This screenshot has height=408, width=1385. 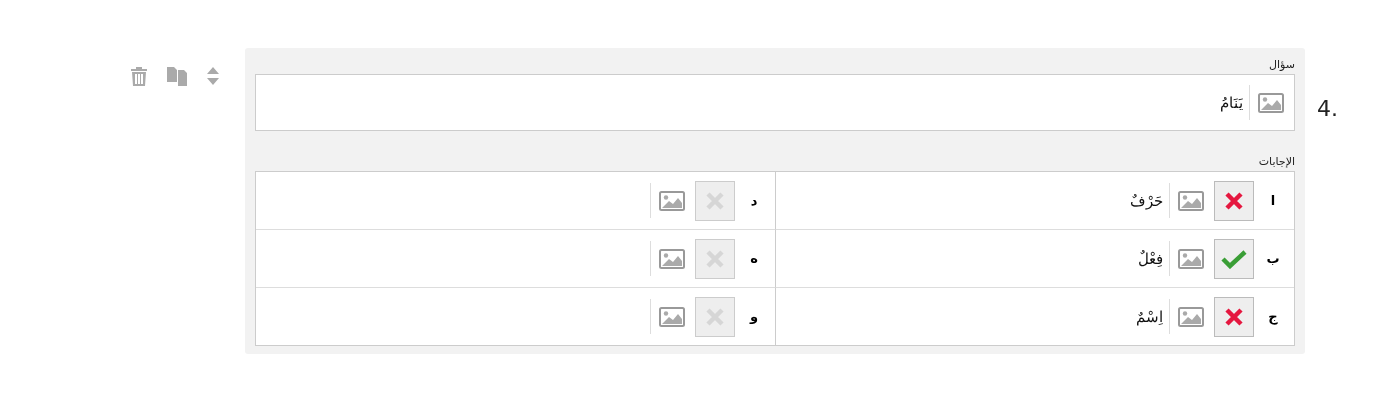 I want to click on answer-letter: و, so click(x=754, y=316).